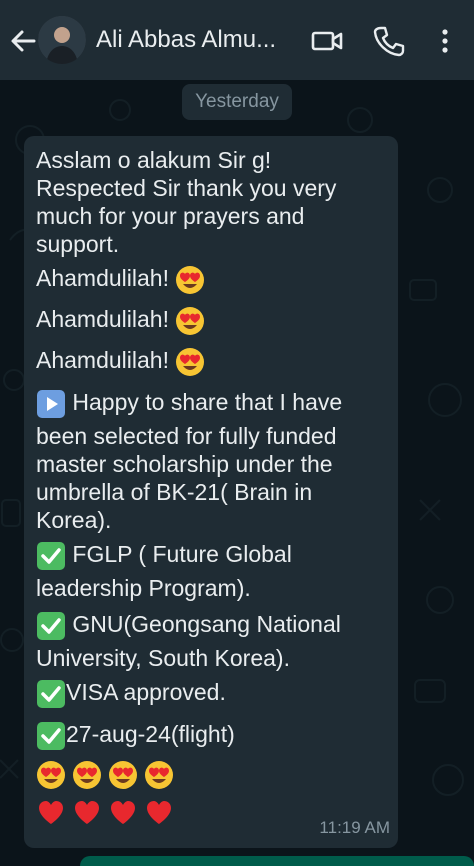 The image size is (474, 866). I want to click on avatar-photo, so click(62, 40).